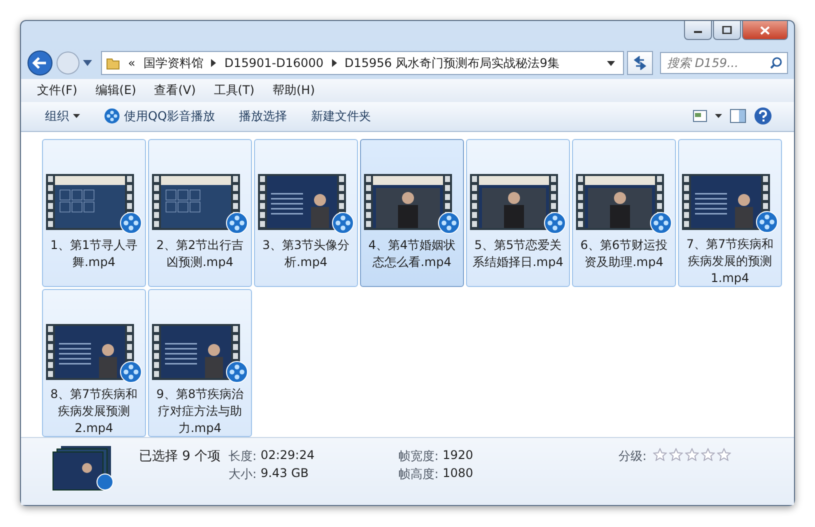 This screenshot has height=527, width=815. I want to click on file-item: 4、第4节婚姻状态怎么看.mp4, so click(412, 212).